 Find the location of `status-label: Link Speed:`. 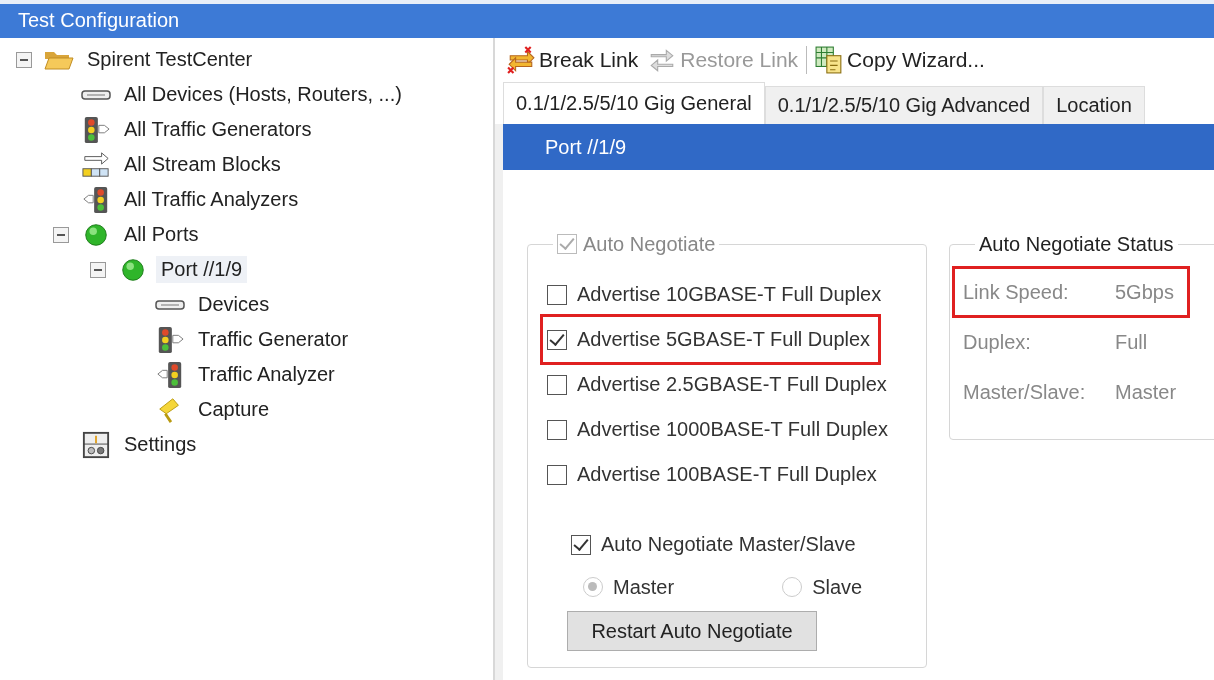

status-label: Link Speed: is located at coordinates (1016, 292).